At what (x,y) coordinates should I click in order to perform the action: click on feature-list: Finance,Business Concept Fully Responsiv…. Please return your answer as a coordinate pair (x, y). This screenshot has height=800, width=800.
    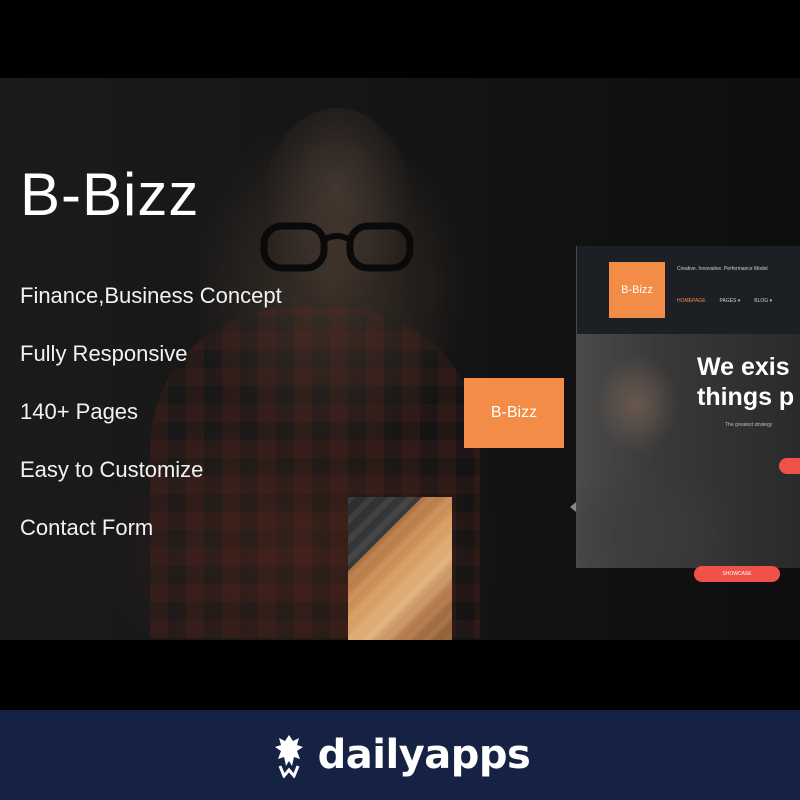
    Looking at the image, I should click on (151, 427).